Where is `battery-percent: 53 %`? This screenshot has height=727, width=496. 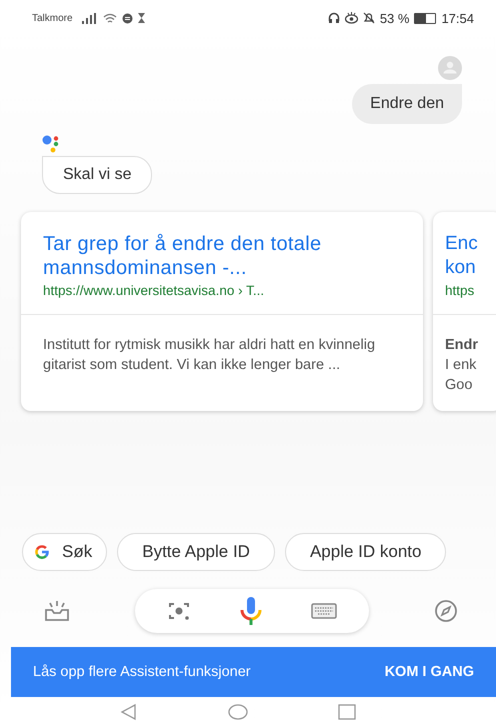
battery-percent: 53 % is located at coordinates (395, 18).